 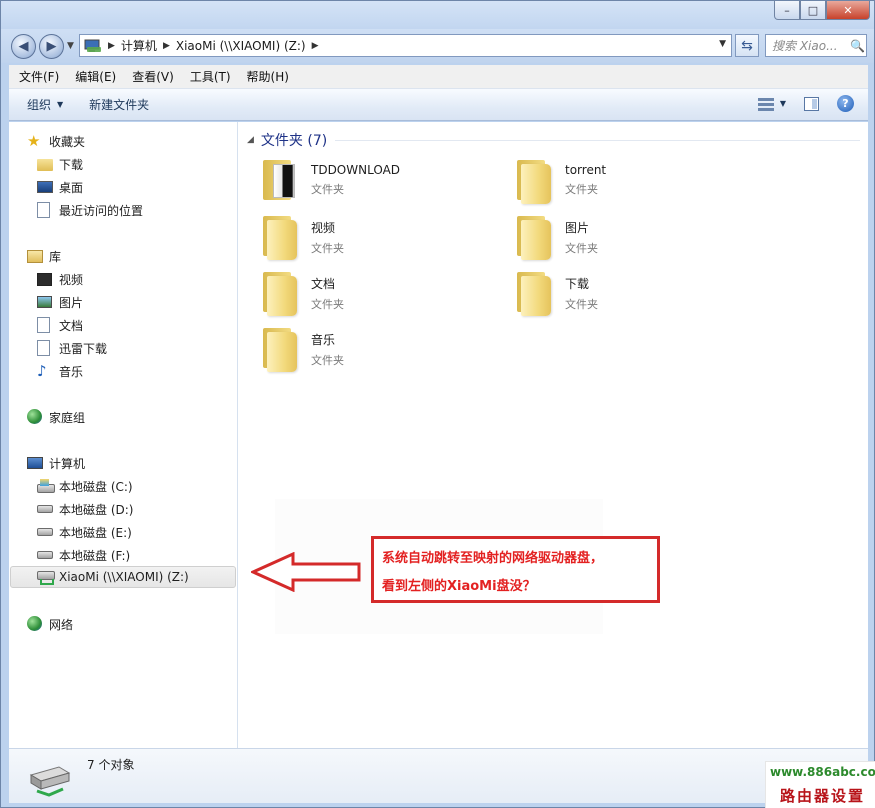 I want to click on sidebar-item-pictures: 图片, so click(x=60, y=302).